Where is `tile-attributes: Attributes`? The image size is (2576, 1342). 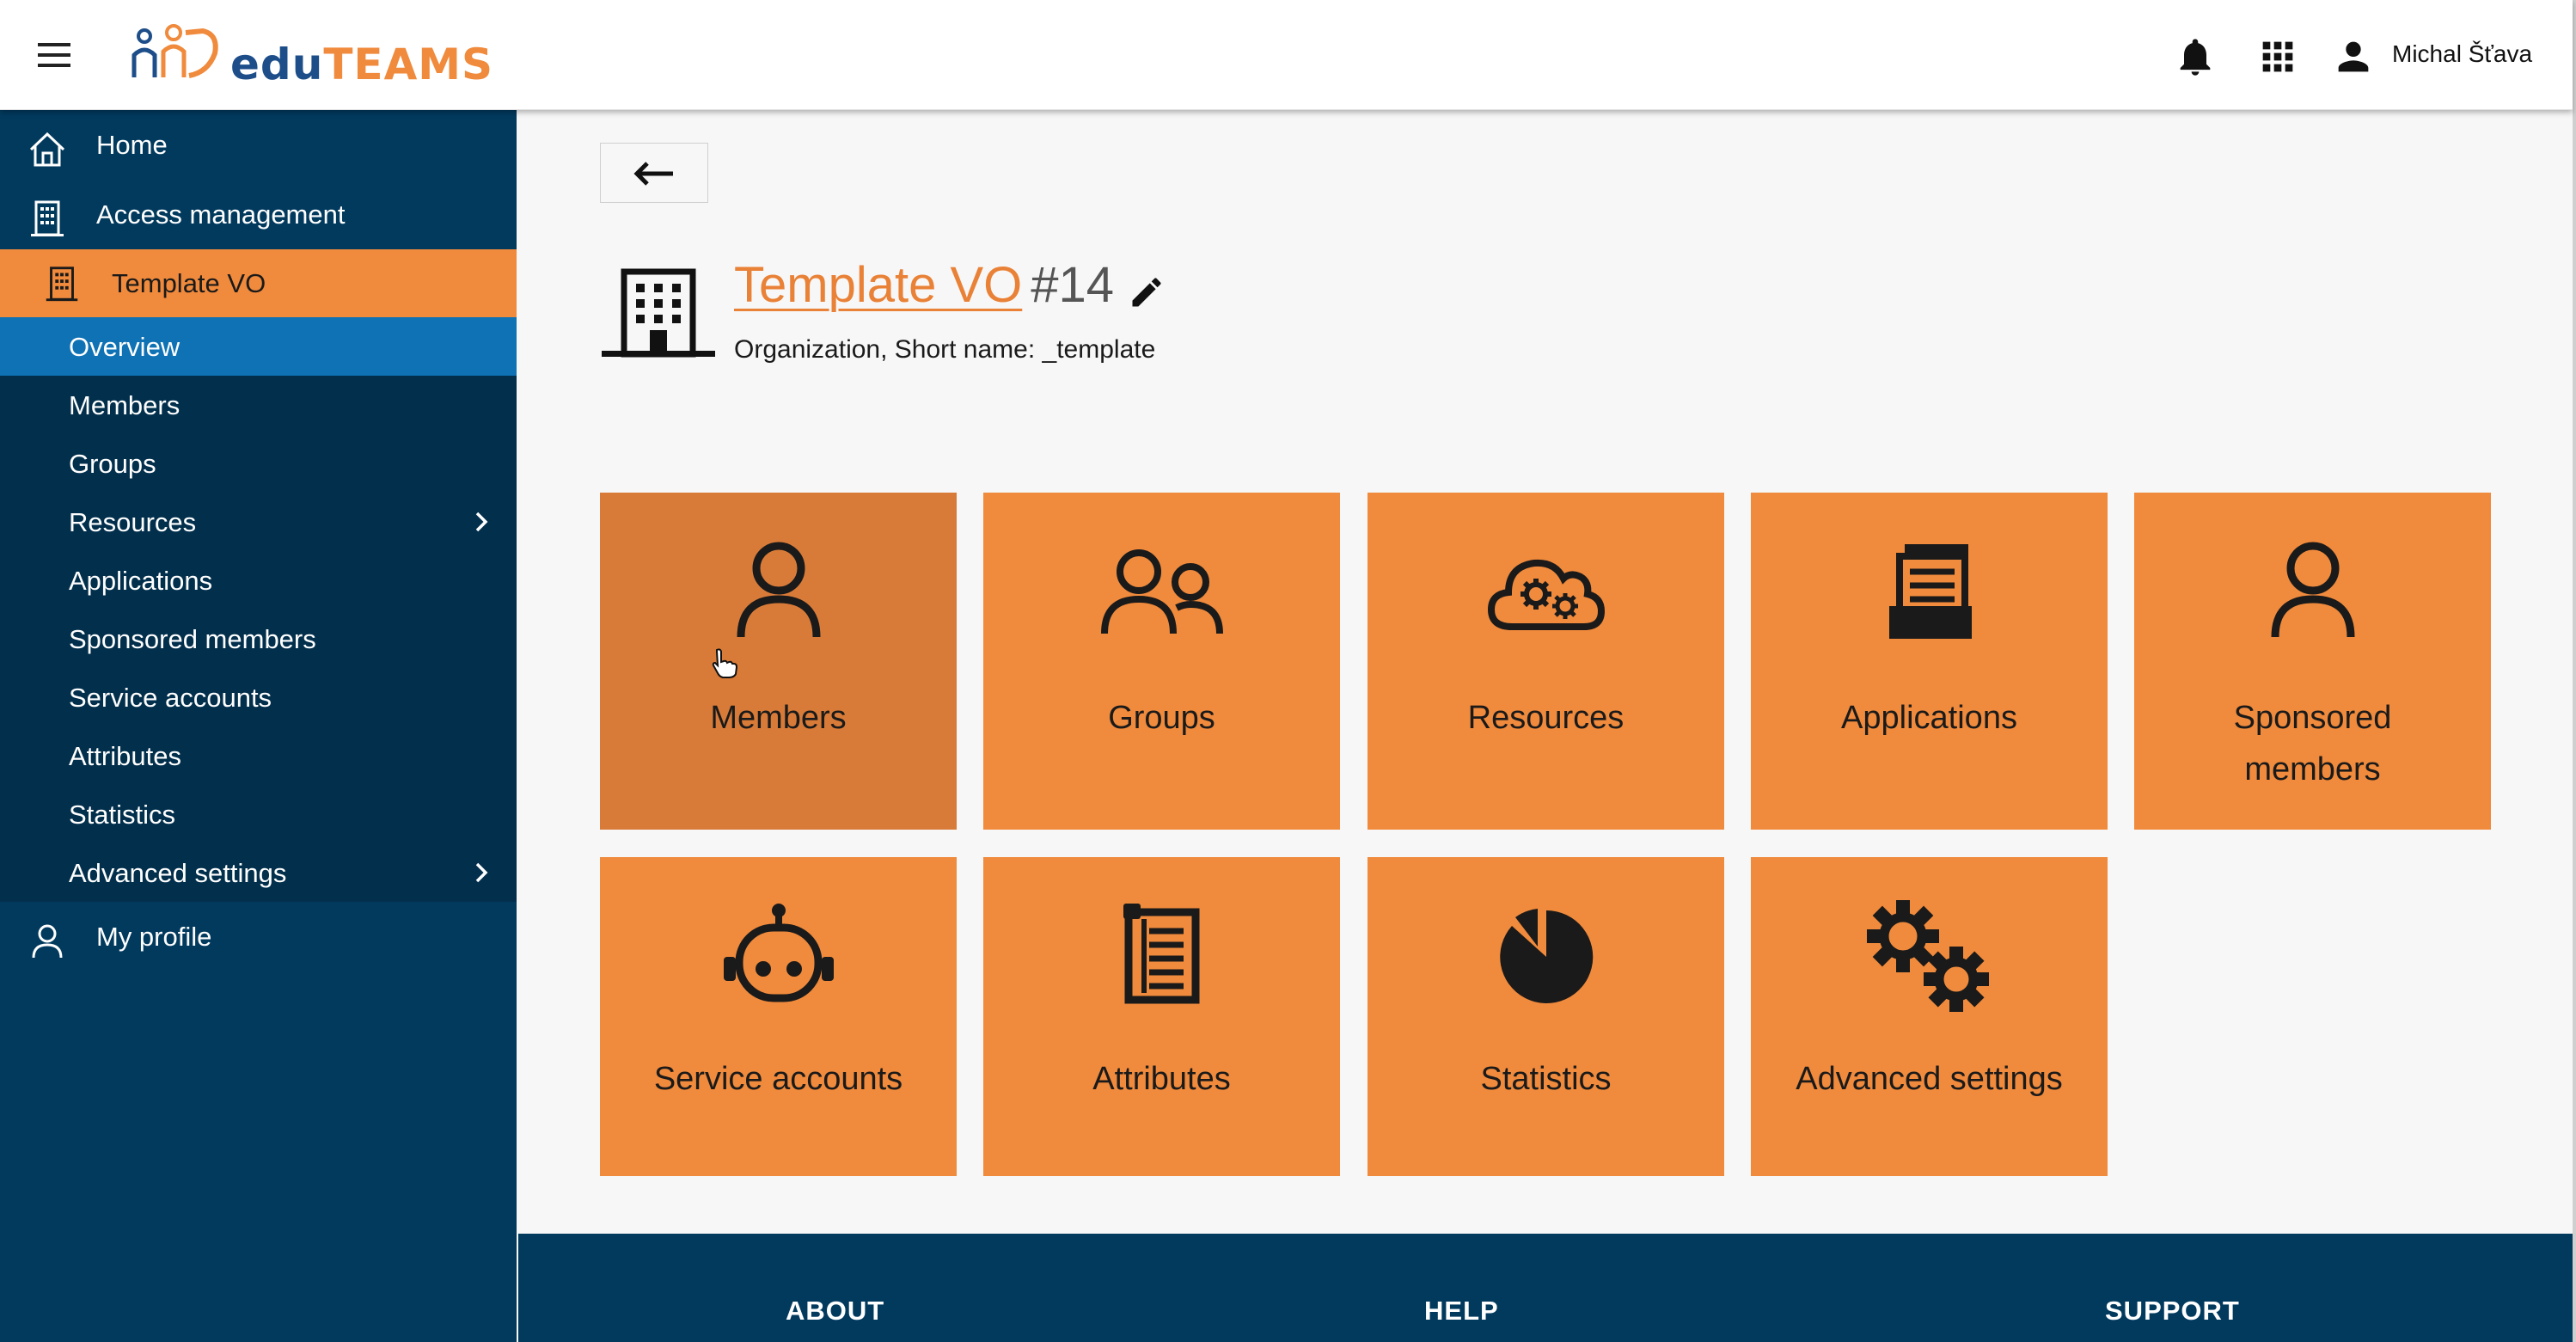
tile-attributes: Attributes is located at coordinates (1161, 1017).